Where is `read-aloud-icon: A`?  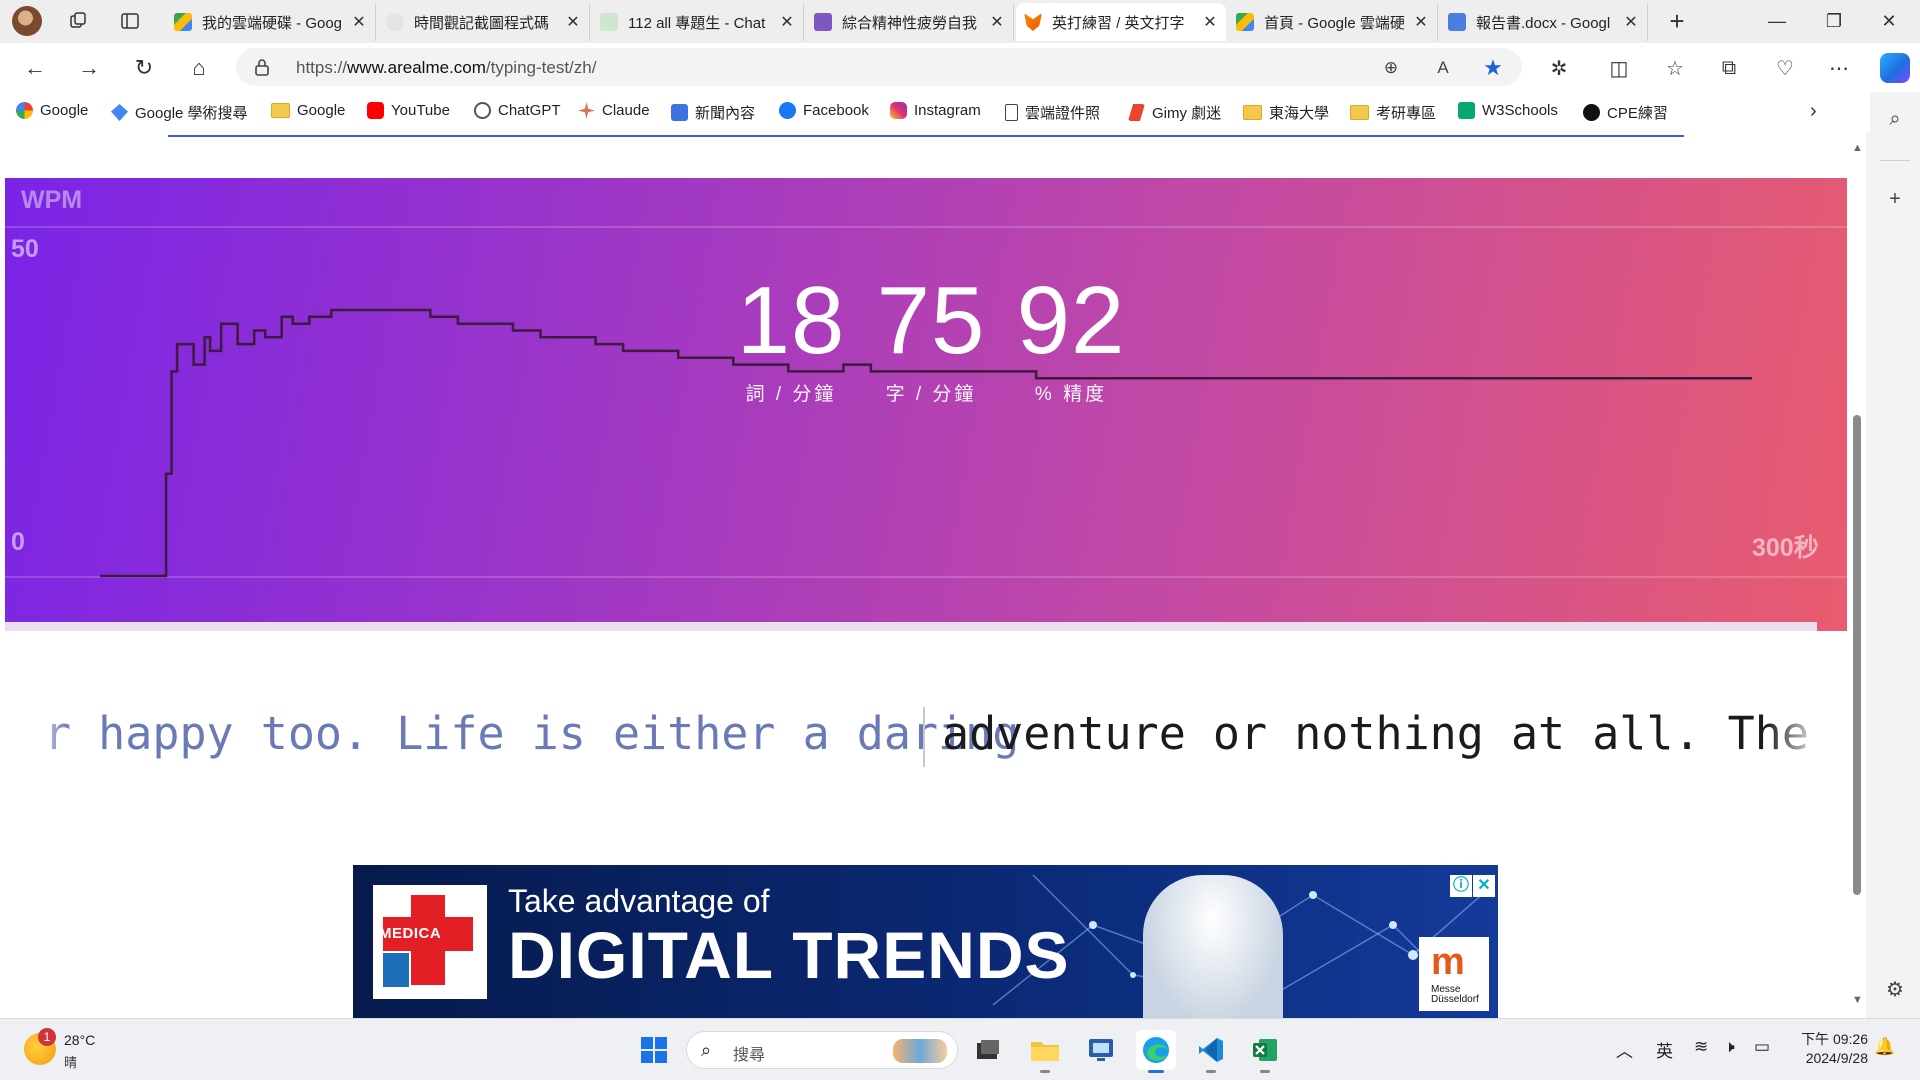 read-aloud-icon: A is located at coordinates (1443, 68).